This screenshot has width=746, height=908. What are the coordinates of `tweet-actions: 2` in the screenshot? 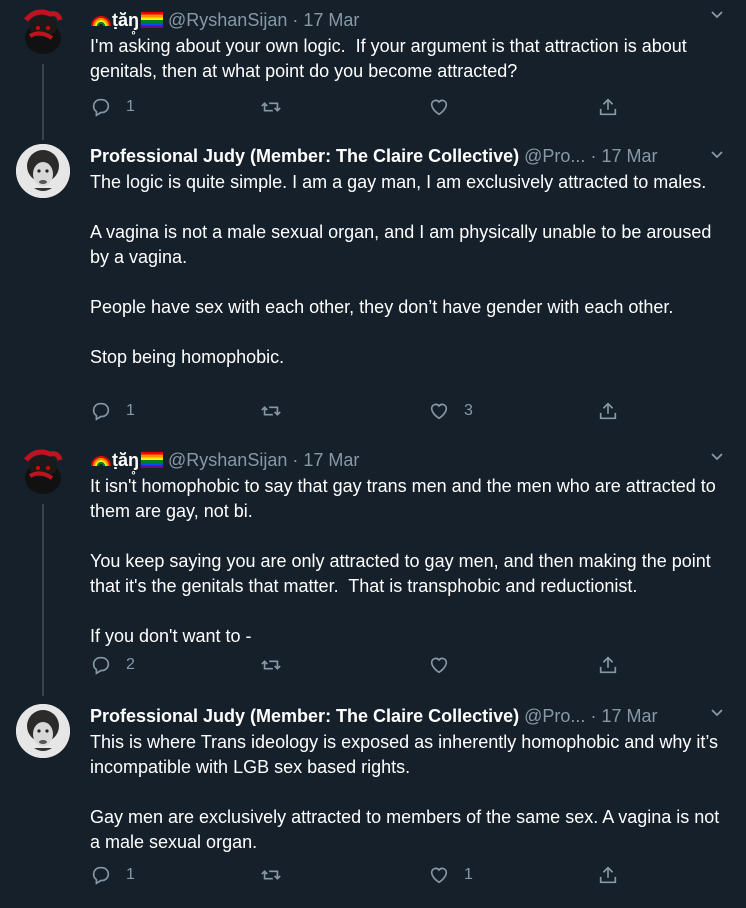 It's located at (360, 665).